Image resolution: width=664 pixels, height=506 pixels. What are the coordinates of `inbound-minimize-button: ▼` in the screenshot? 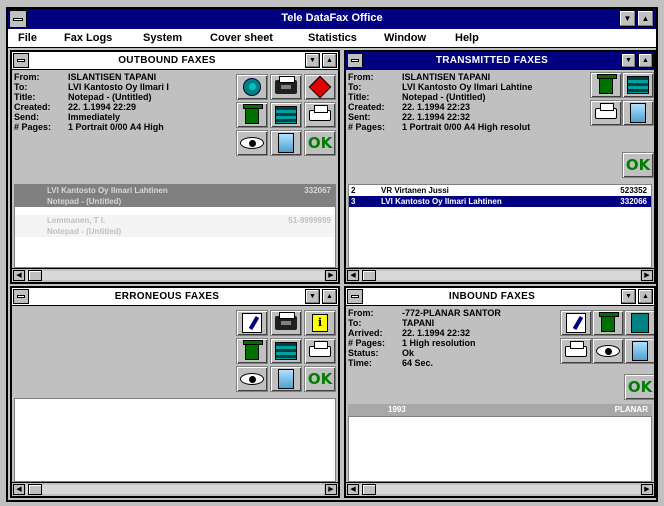 It's located at (628, 296).